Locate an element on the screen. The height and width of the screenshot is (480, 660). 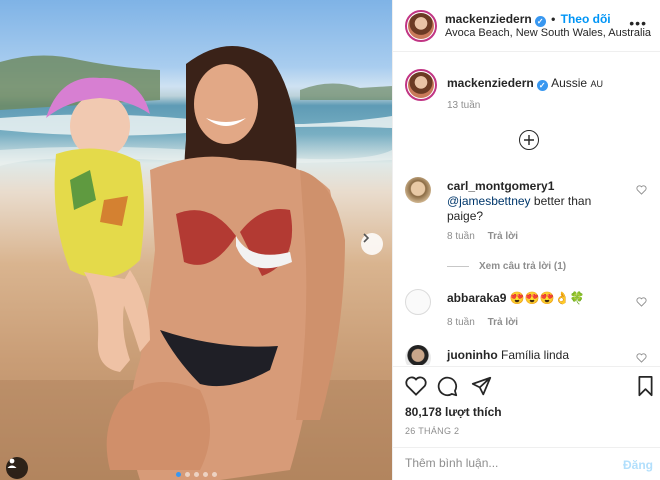
chevron-right-icon is located at coordinates (366, 238).